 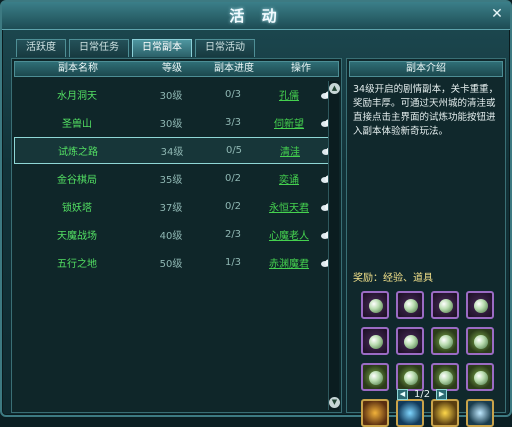 What do you see at coordinates (41, 48) in the screenshot?
I see `tab-activity: 活跃度` at bounding box center [41, 48].